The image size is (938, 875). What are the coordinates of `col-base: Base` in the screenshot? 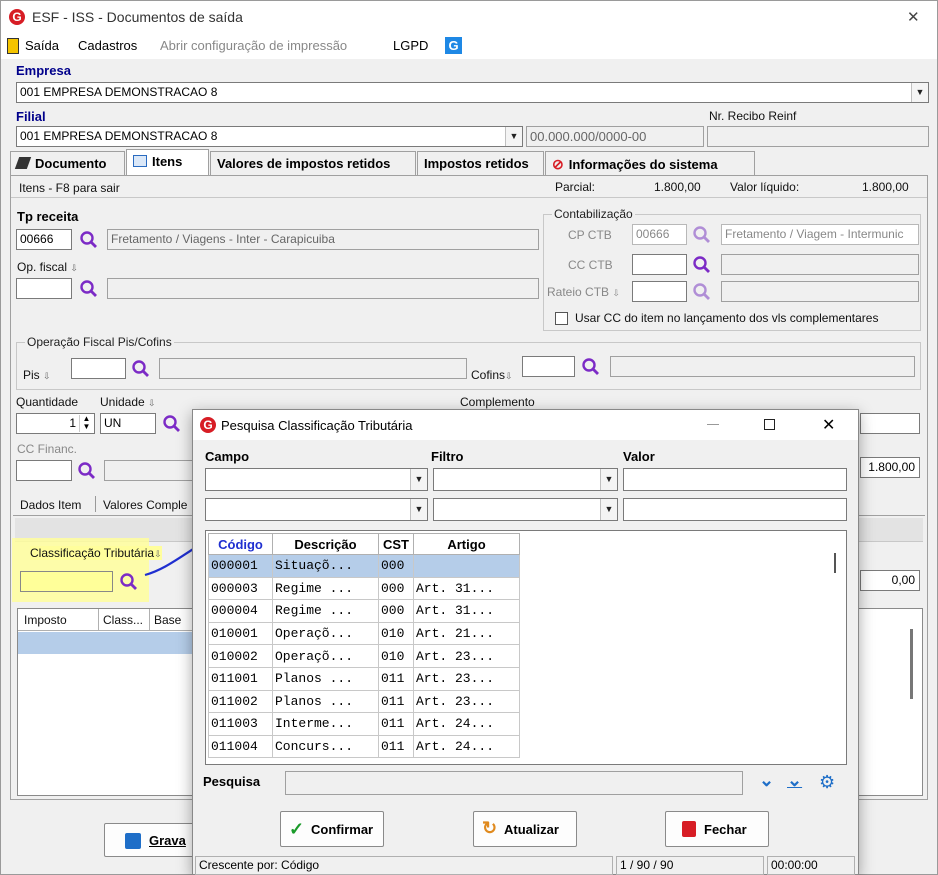 It's located at (167, 620).